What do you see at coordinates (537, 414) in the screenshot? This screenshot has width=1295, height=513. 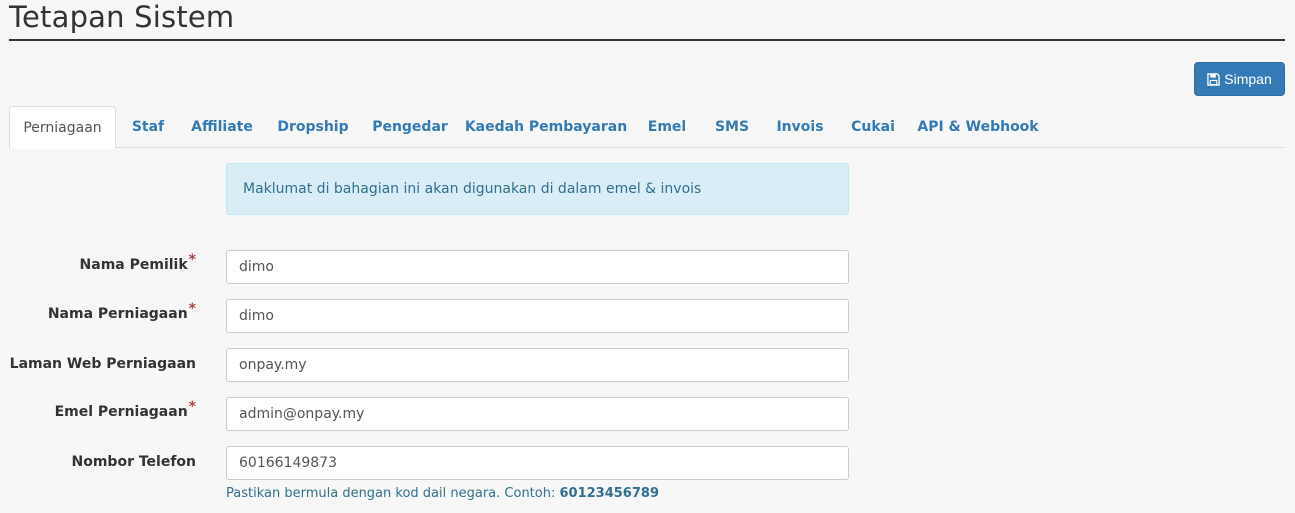 I see `business-email-input` at bounding box center [537, 414].